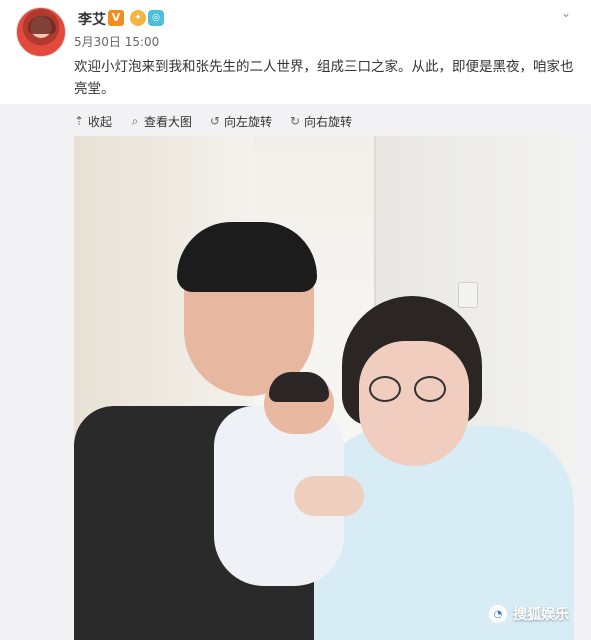  What do you see at coordinates (430, 389) in the screenshot?
I see `glasses-right-lens` at bounding box center [430, 389].